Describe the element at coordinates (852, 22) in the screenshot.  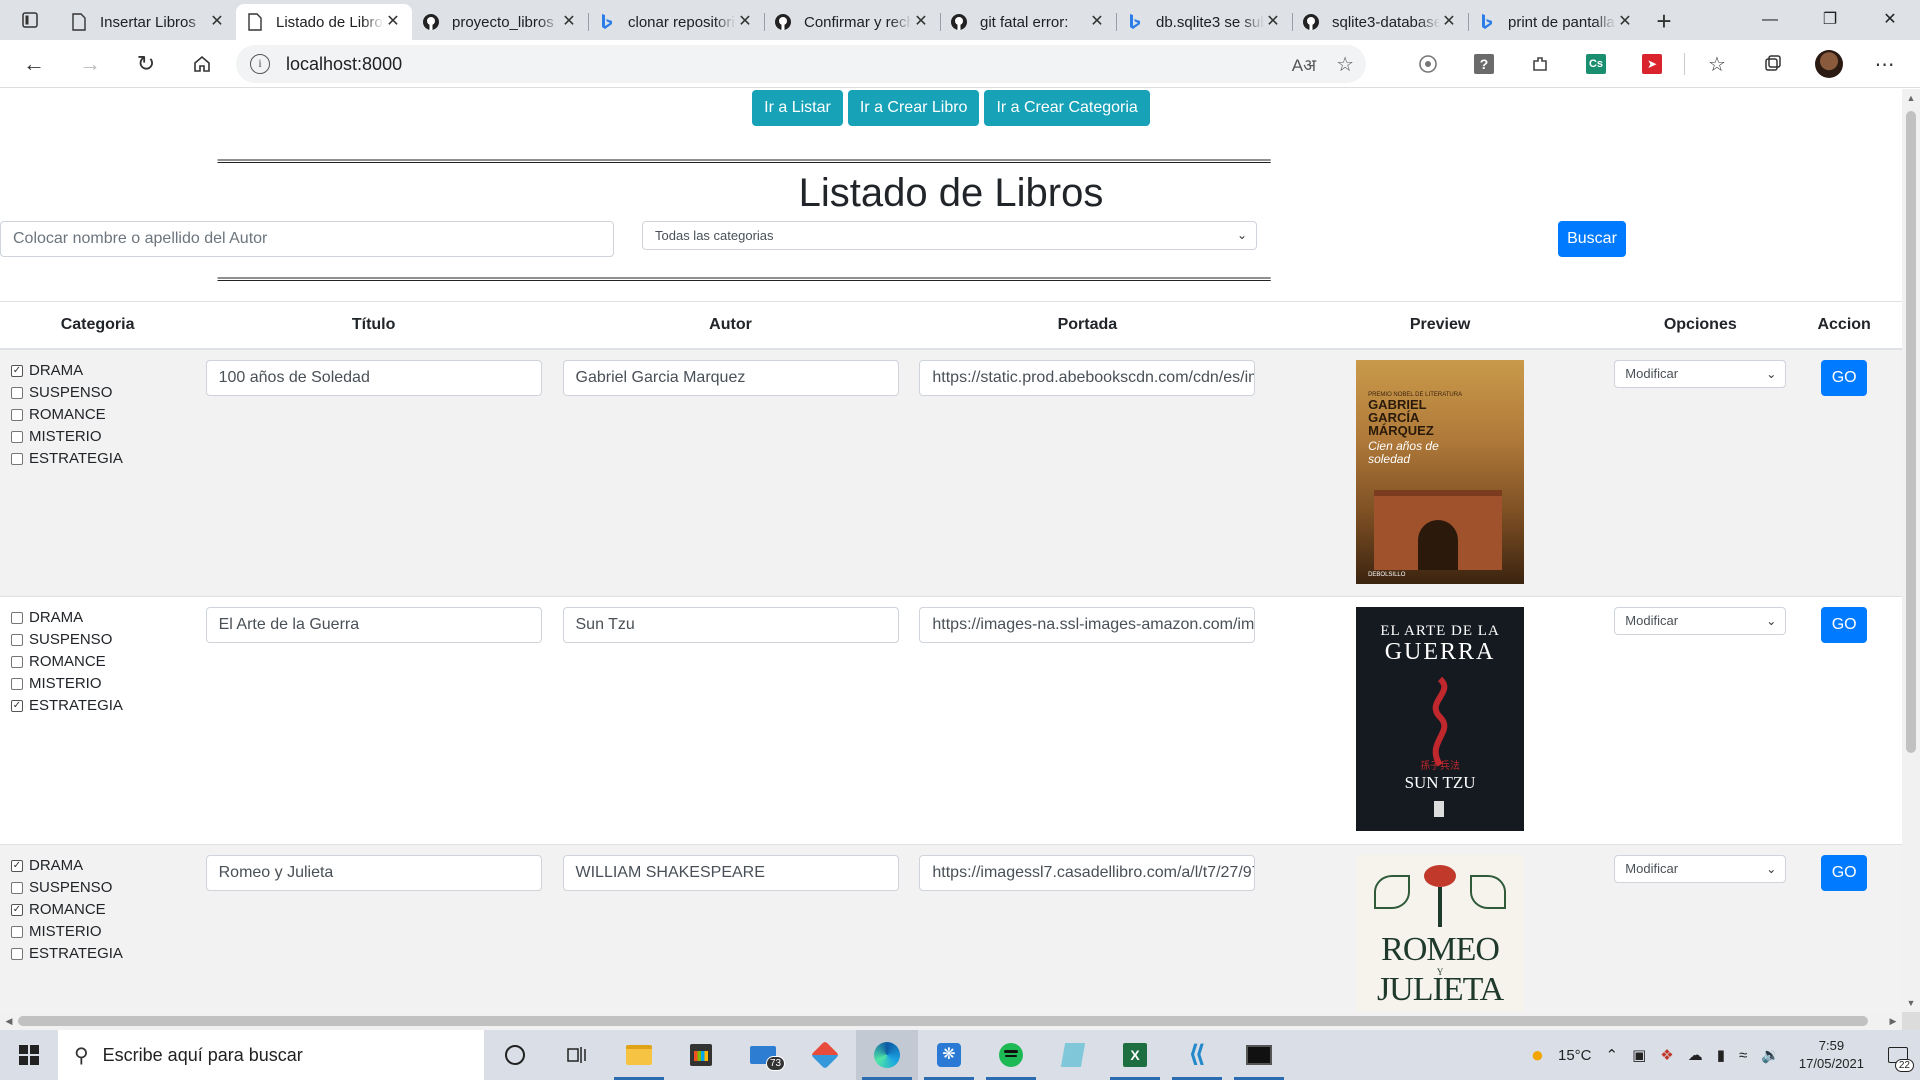
I see `browser-tab: Confirmar y rechazar✕` at that location.